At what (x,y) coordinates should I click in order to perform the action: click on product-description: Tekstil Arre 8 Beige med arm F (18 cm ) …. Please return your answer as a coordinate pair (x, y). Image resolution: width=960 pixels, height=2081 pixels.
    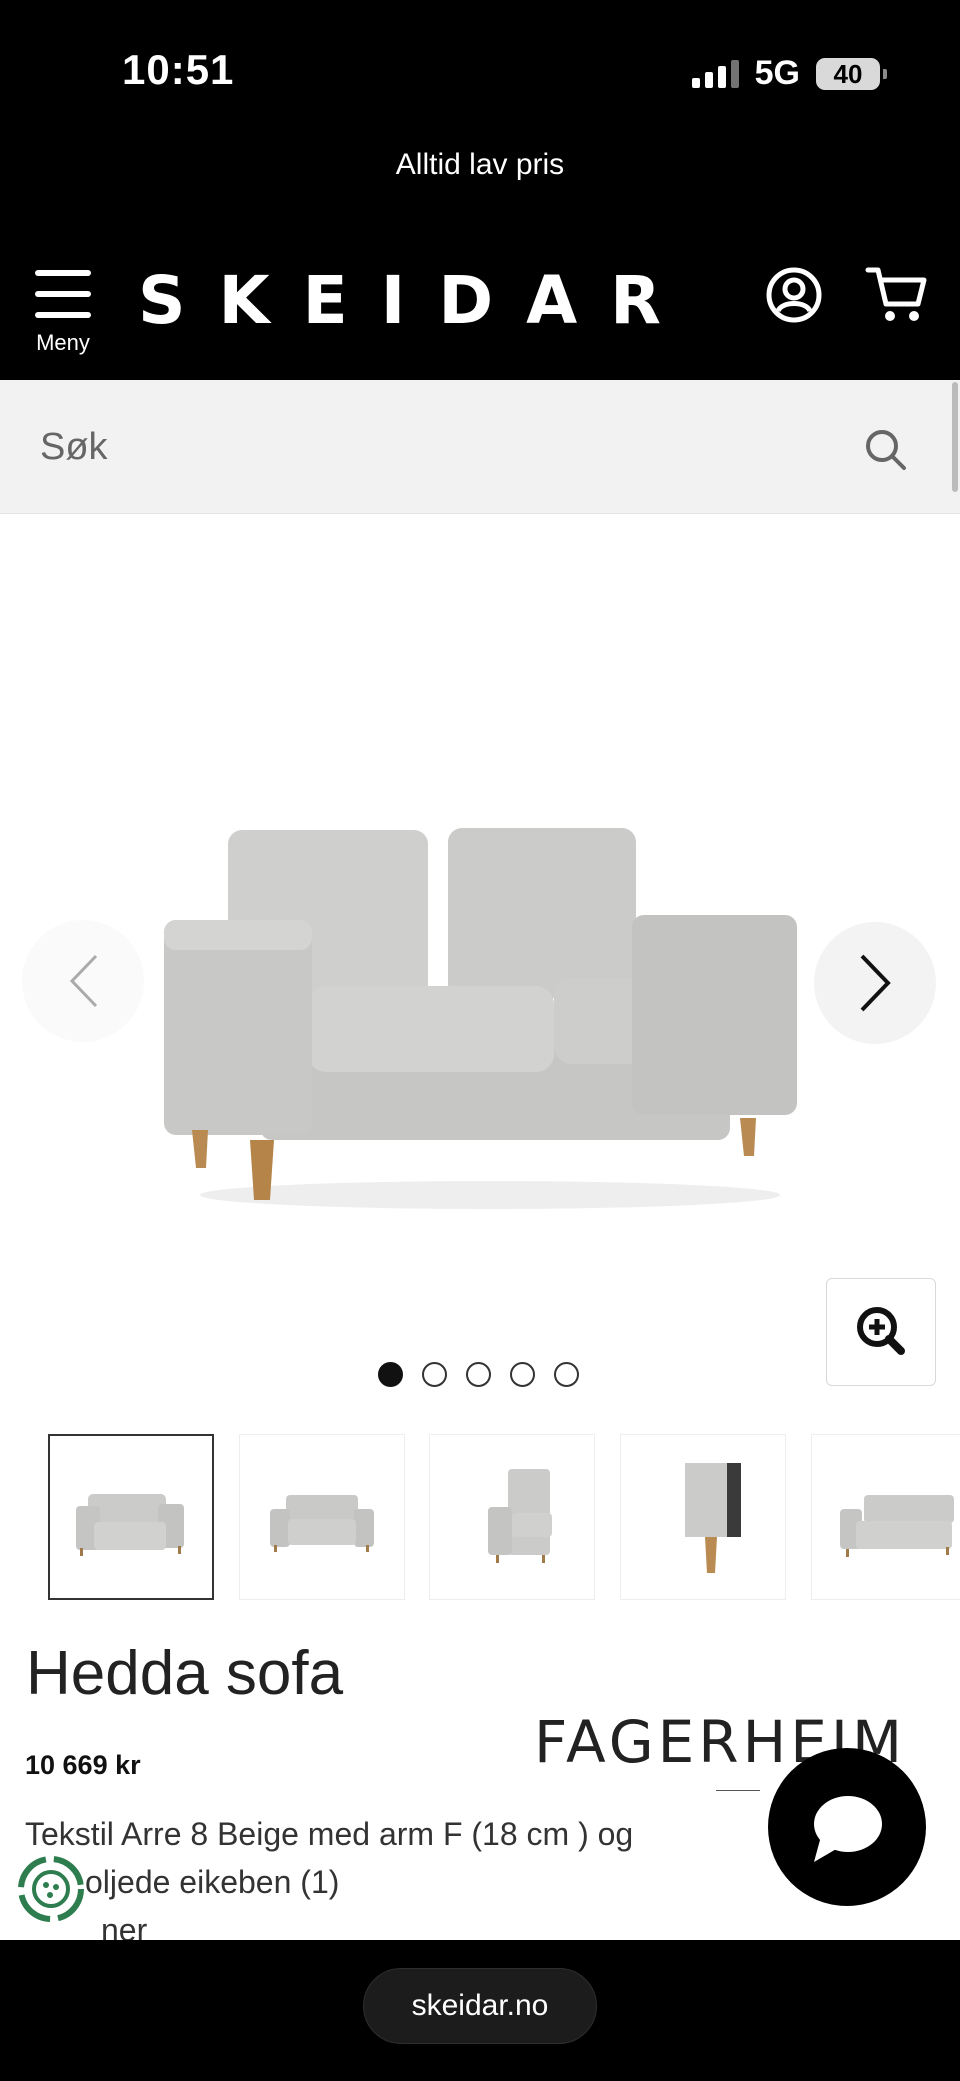
    Looking at the image, I should click on (395, 1882).